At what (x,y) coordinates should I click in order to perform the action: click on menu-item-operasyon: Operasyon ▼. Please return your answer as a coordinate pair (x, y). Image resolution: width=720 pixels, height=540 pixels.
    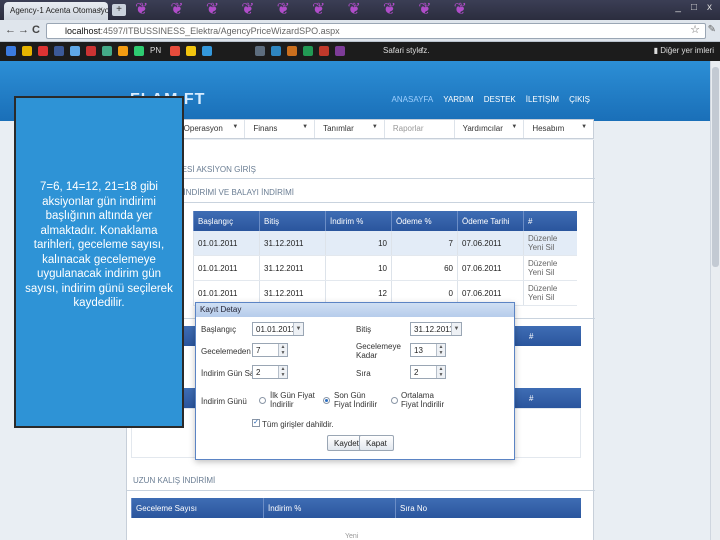
    Looking at the image, I should click on (209, 129).